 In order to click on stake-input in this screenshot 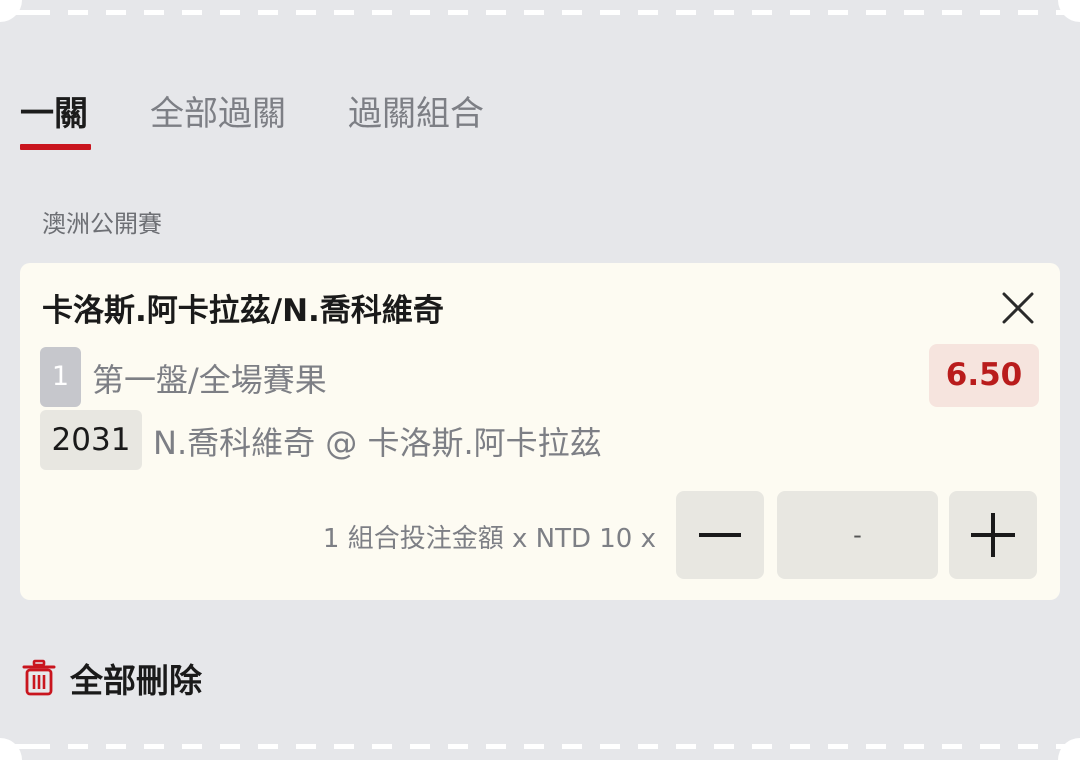, I will do `click(857, 535)`.